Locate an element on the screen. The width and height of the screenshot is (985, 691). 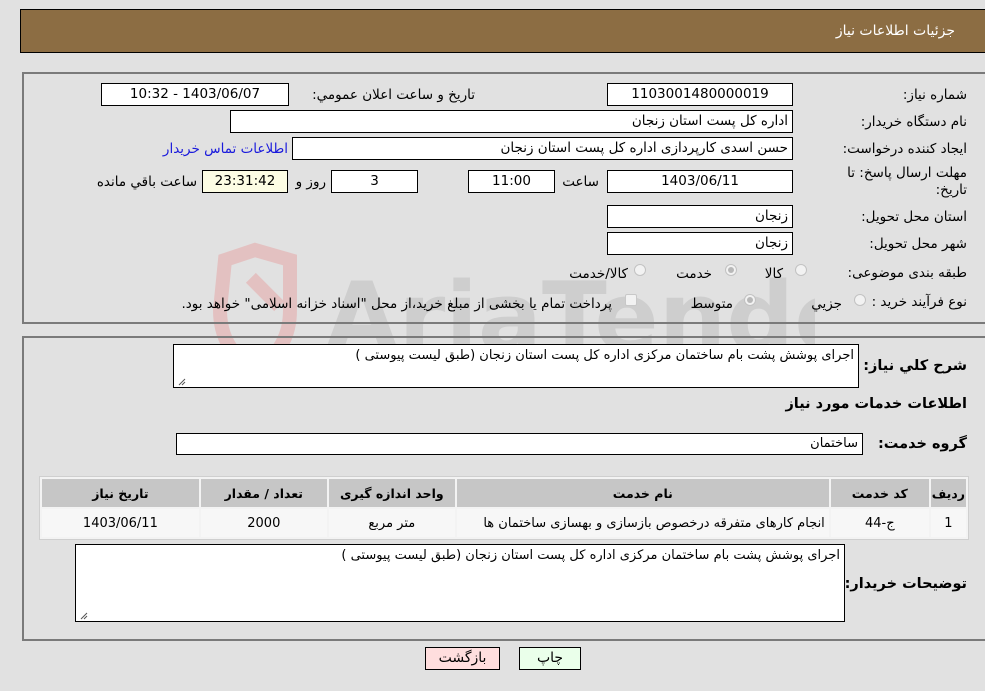
delivery-province-label: استان محل تحویل: is located at coordinates (914, 217).